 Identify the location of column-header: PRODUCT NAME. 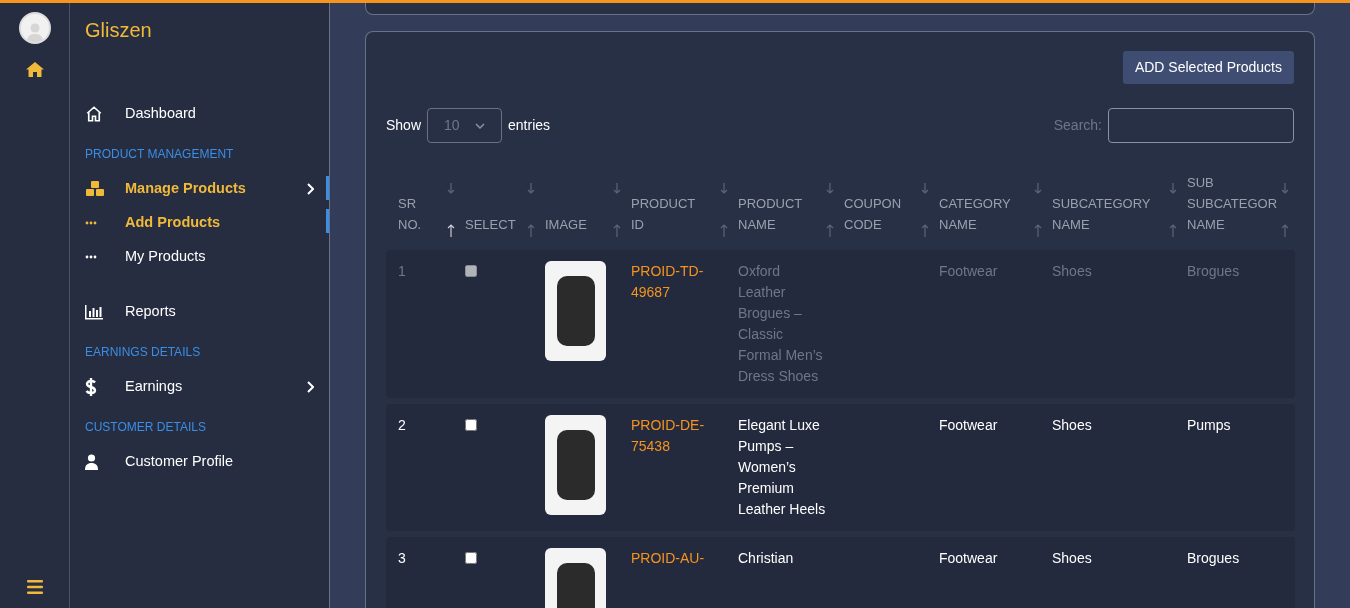
(770, 216).